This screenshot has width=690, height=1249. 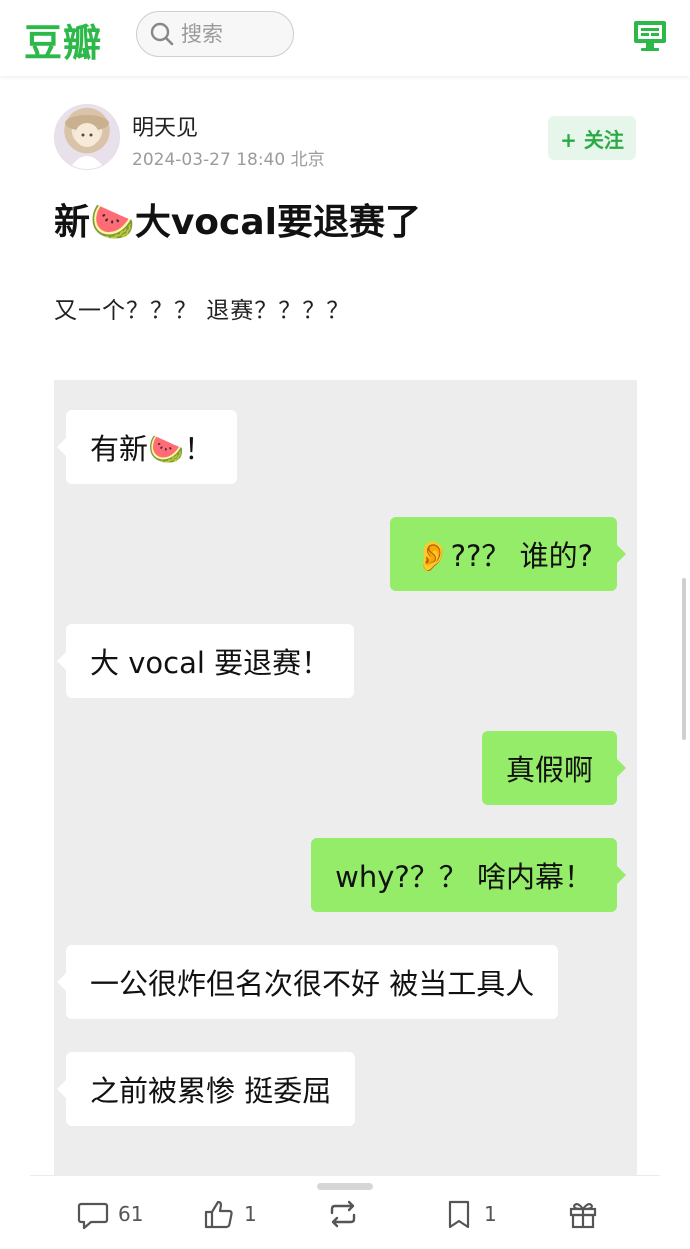 What do you see at coordinates (231, 34) in the screenshot?
I see `search-input` at bounding box center [231, 34].